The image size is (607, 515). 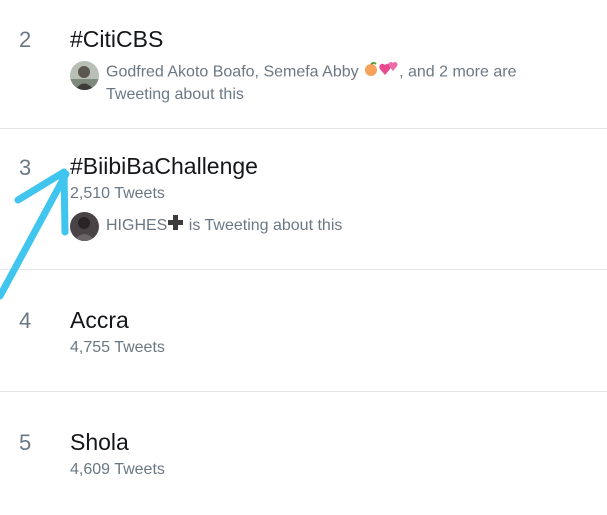 I want to click on trend-name: Shola, so click(x=99, y=442).